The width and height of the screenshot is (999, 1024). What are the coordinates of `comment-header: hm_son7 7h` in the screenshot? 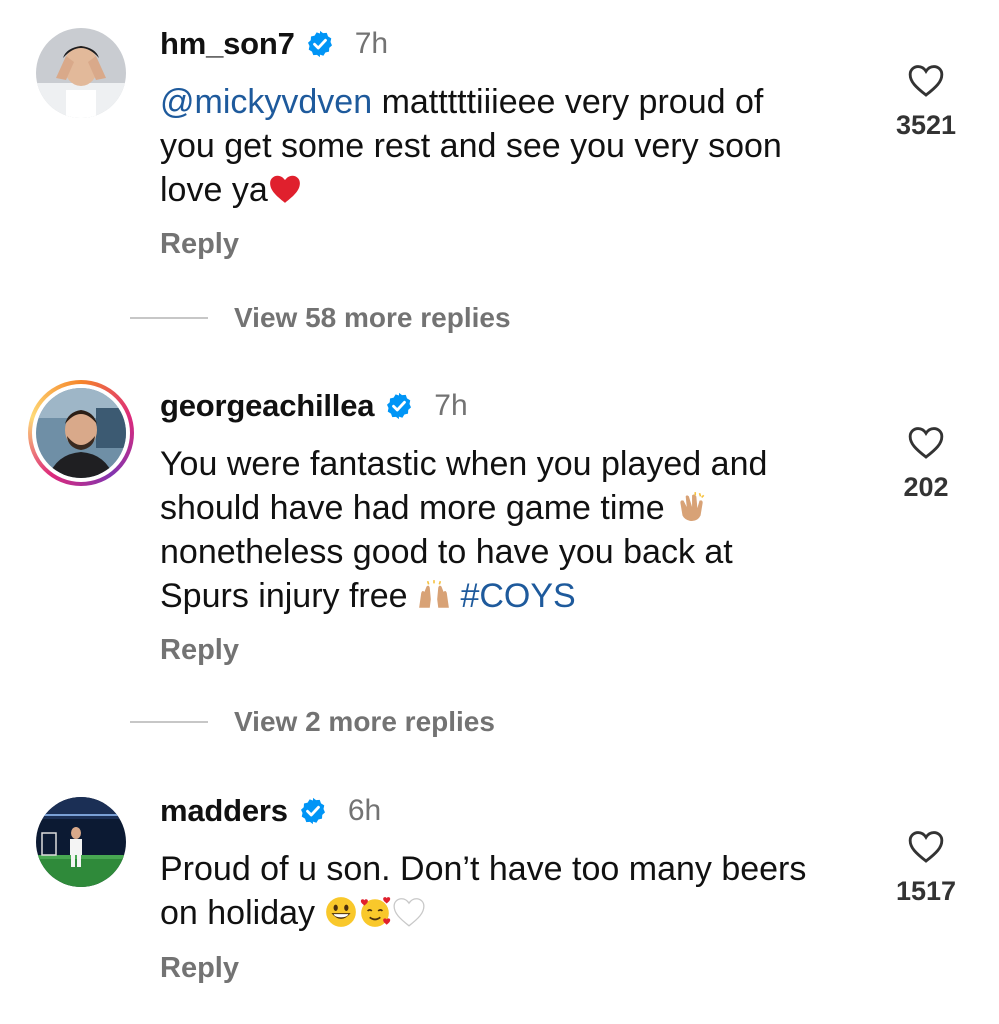 It's located at (274, 44).